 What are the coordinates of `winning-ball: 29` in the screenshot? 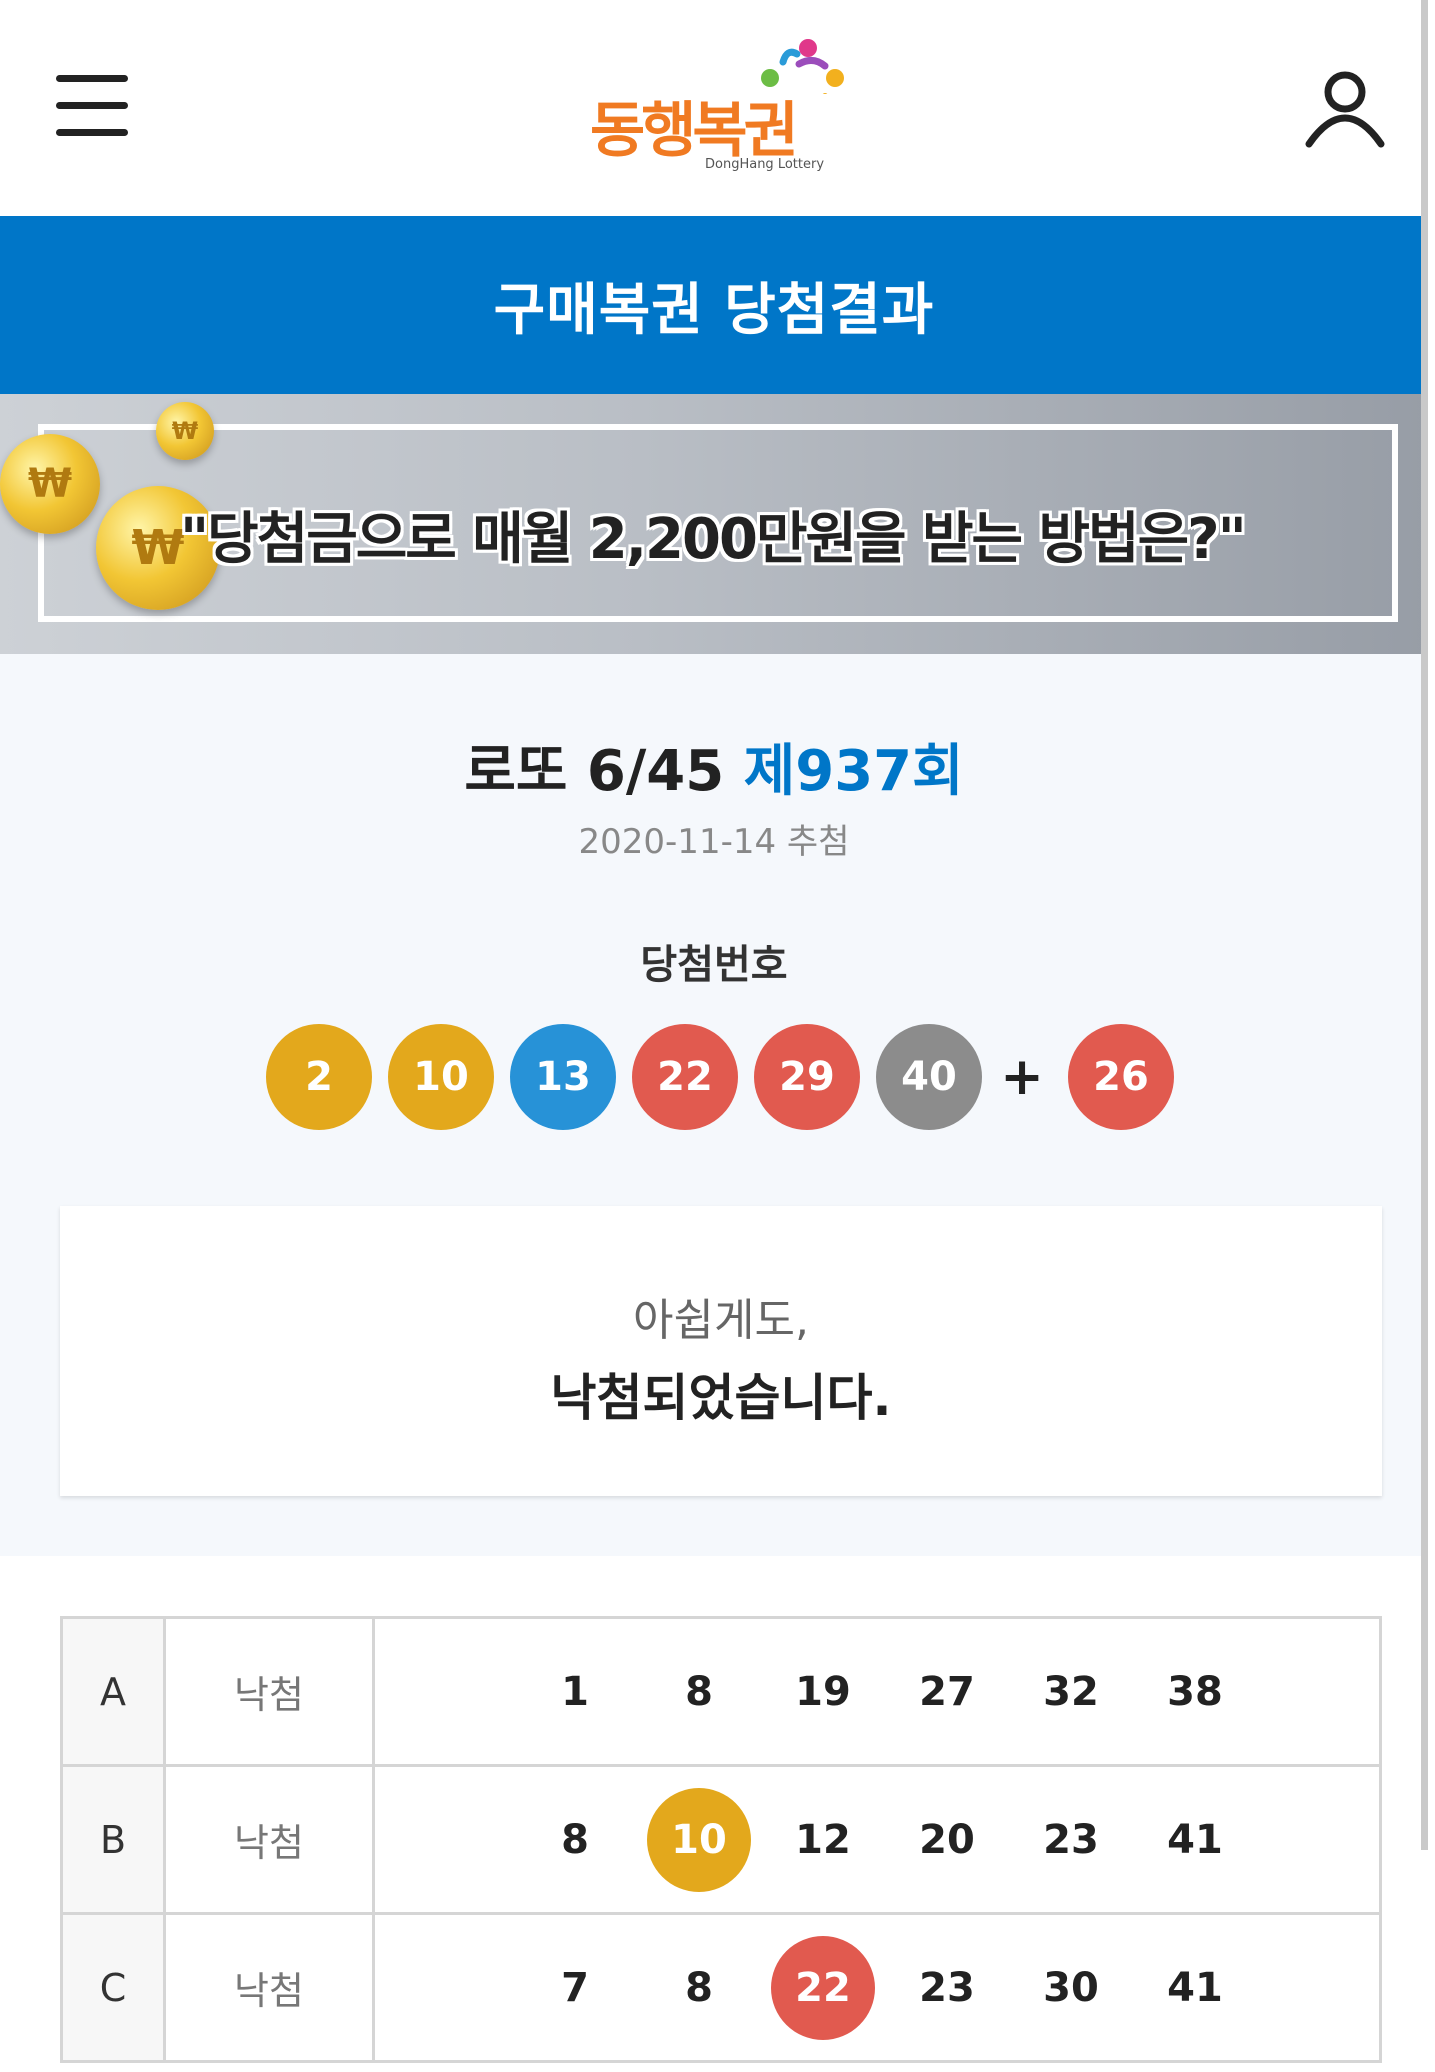 It's located at (807, 1077).